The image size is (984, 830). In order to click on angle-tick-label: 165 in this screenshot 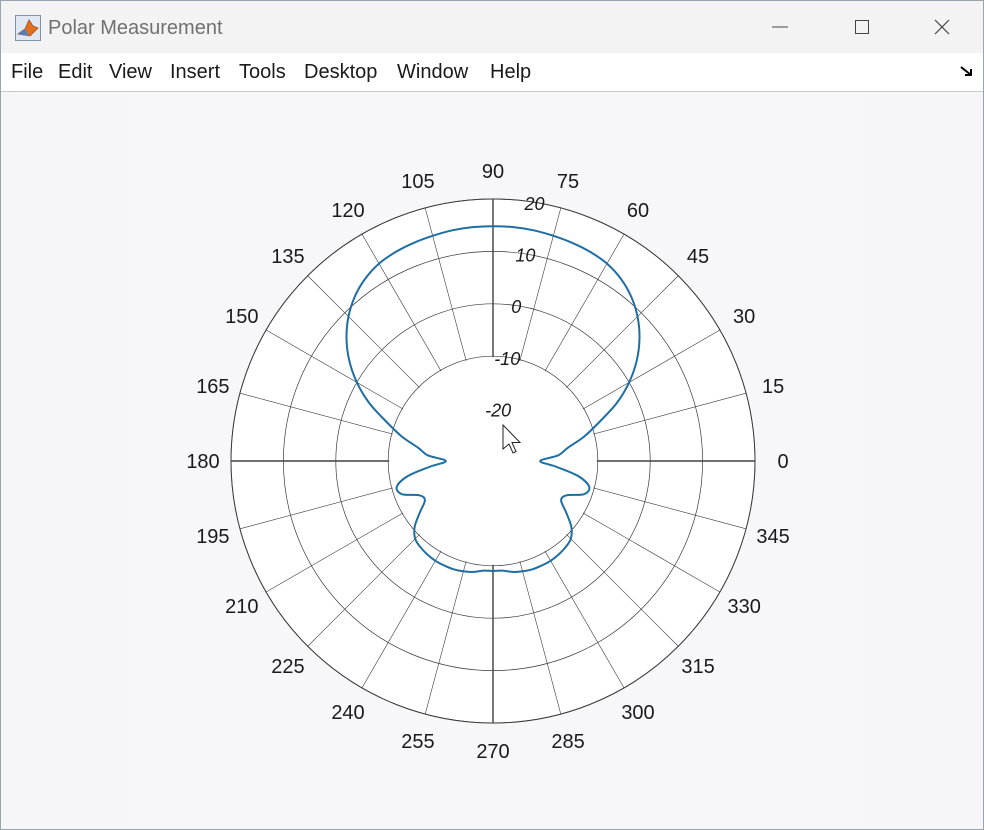, I will do `click(212, 387)`.